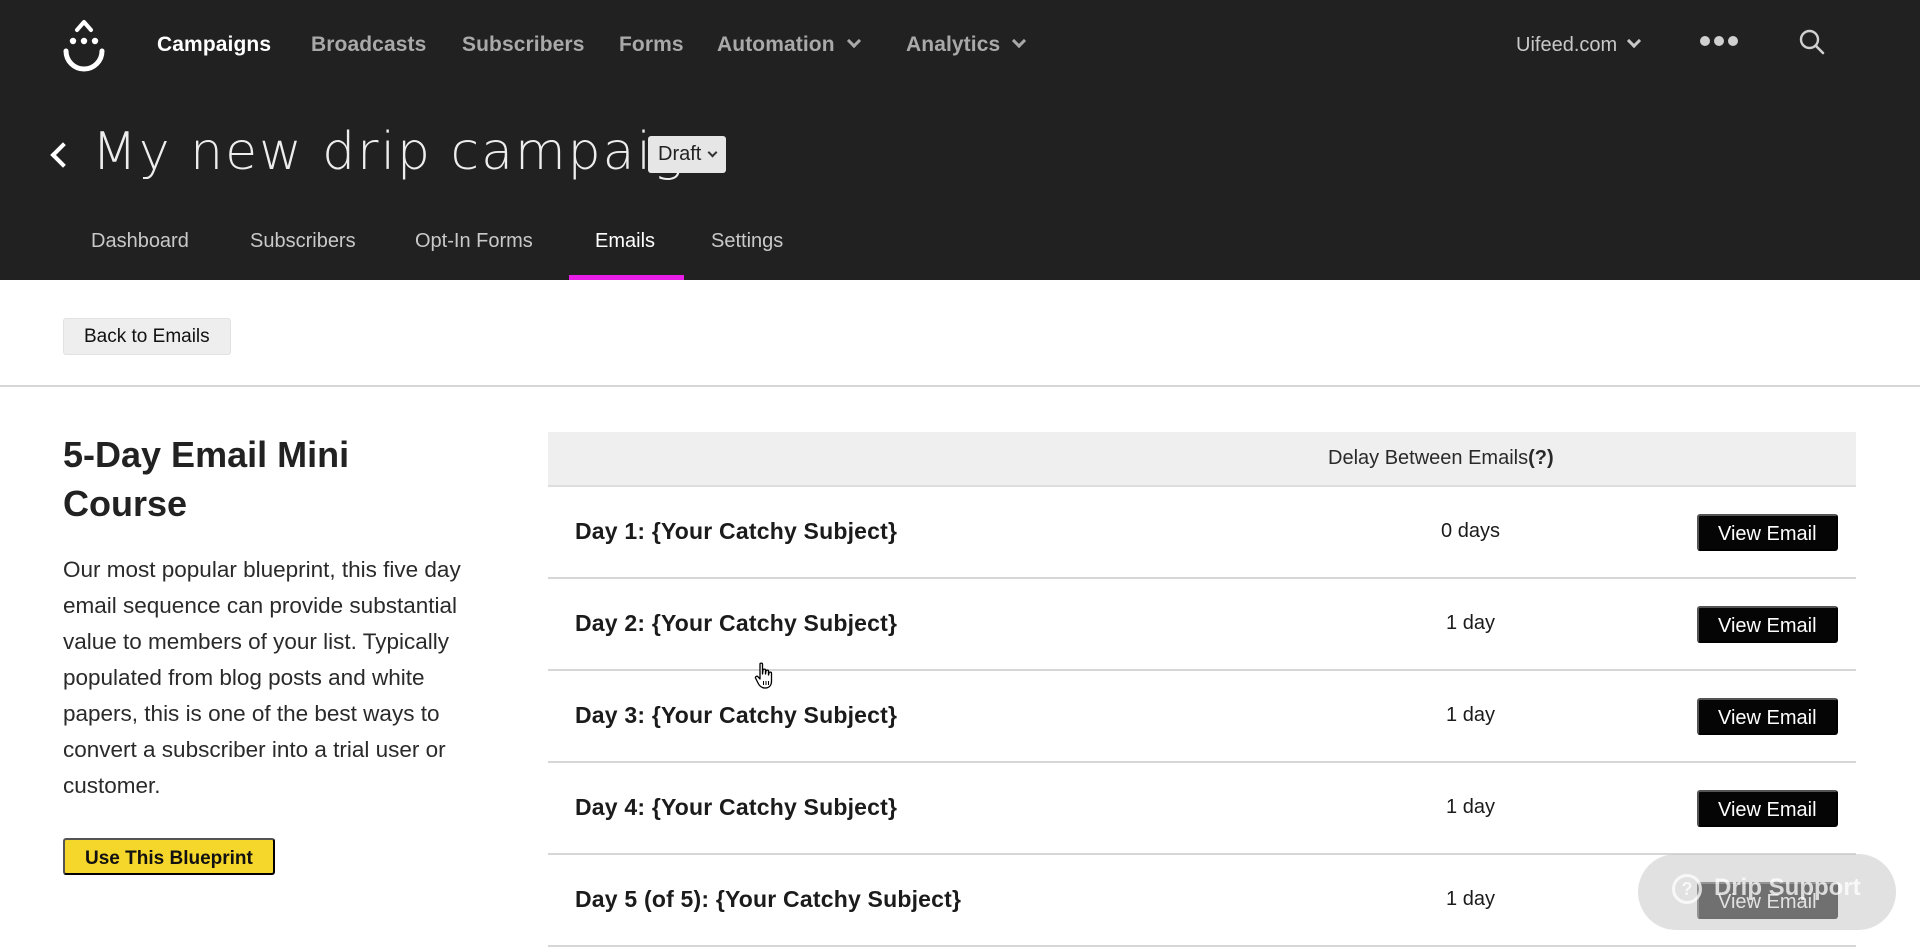  I want to click on hand-pointer-cursor-icon, so click(763, 675).